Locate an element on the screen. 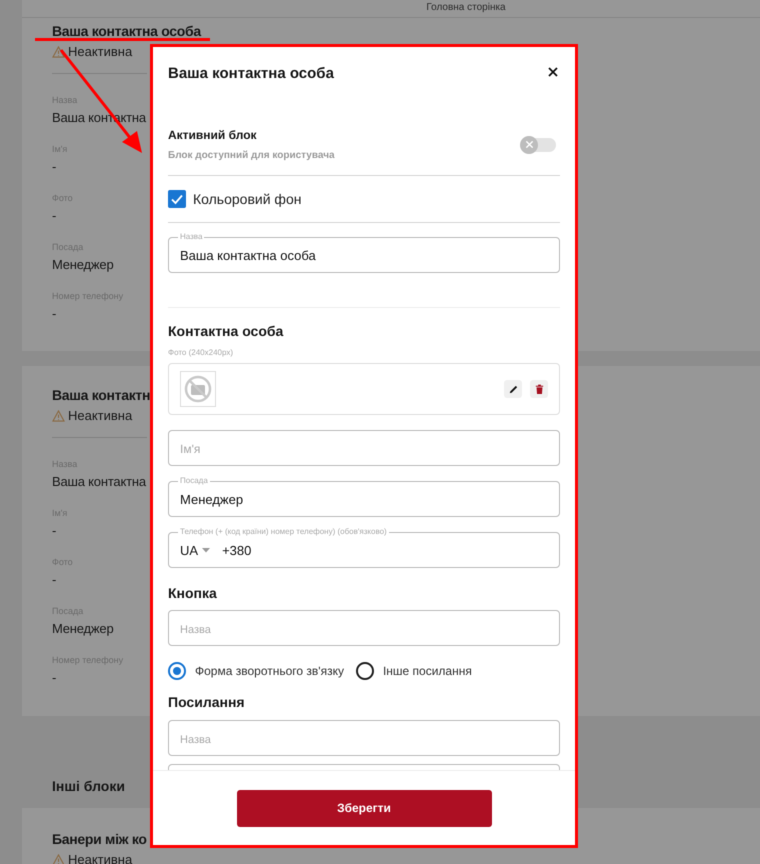  field-label: Телефон (+ (код країни) номер телефону) (обов'язково) is located at coordinates (283, 532).